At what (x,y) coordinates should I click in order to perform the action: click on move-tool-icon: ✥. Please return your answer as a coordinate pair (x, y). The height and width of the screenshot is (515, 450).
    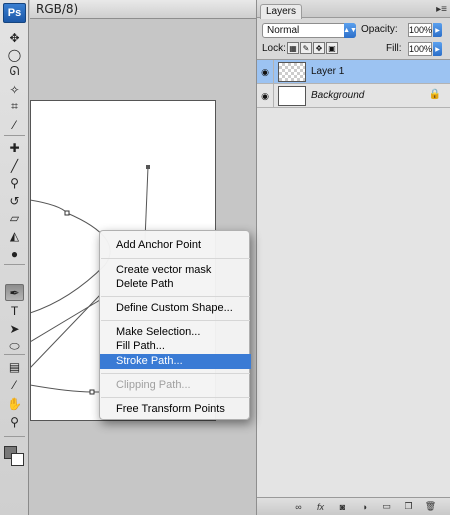
    Looking at the image, I should click on (14, 37).